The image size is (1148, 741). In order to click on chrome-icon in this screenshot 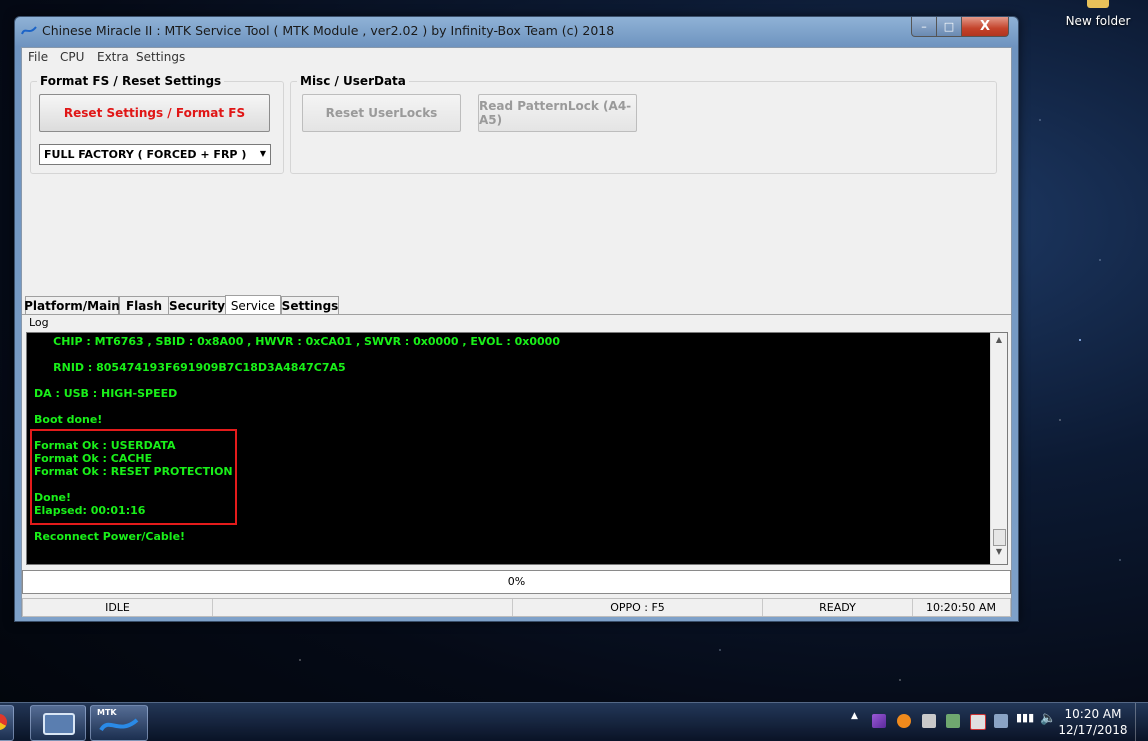, I will do `click(3, 722)`.